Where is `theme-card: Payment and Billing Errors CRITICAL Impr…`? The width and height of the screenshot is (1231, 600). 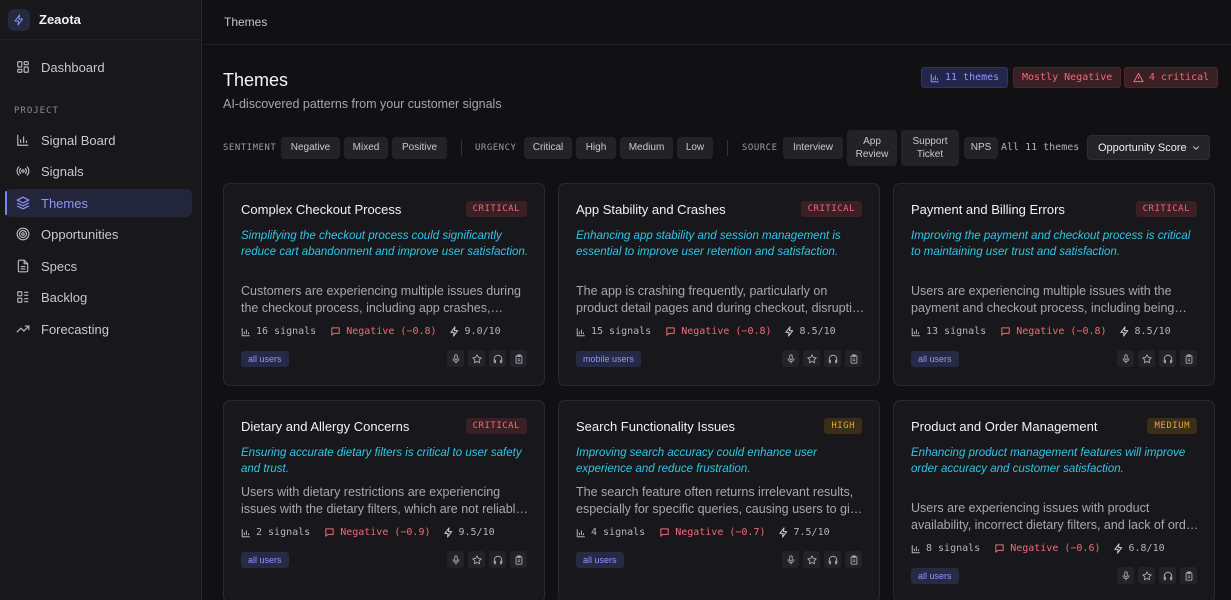 theme-card: Payment and Billing Errors CRITICAL Impr… is located at coordinates (1054, 284).